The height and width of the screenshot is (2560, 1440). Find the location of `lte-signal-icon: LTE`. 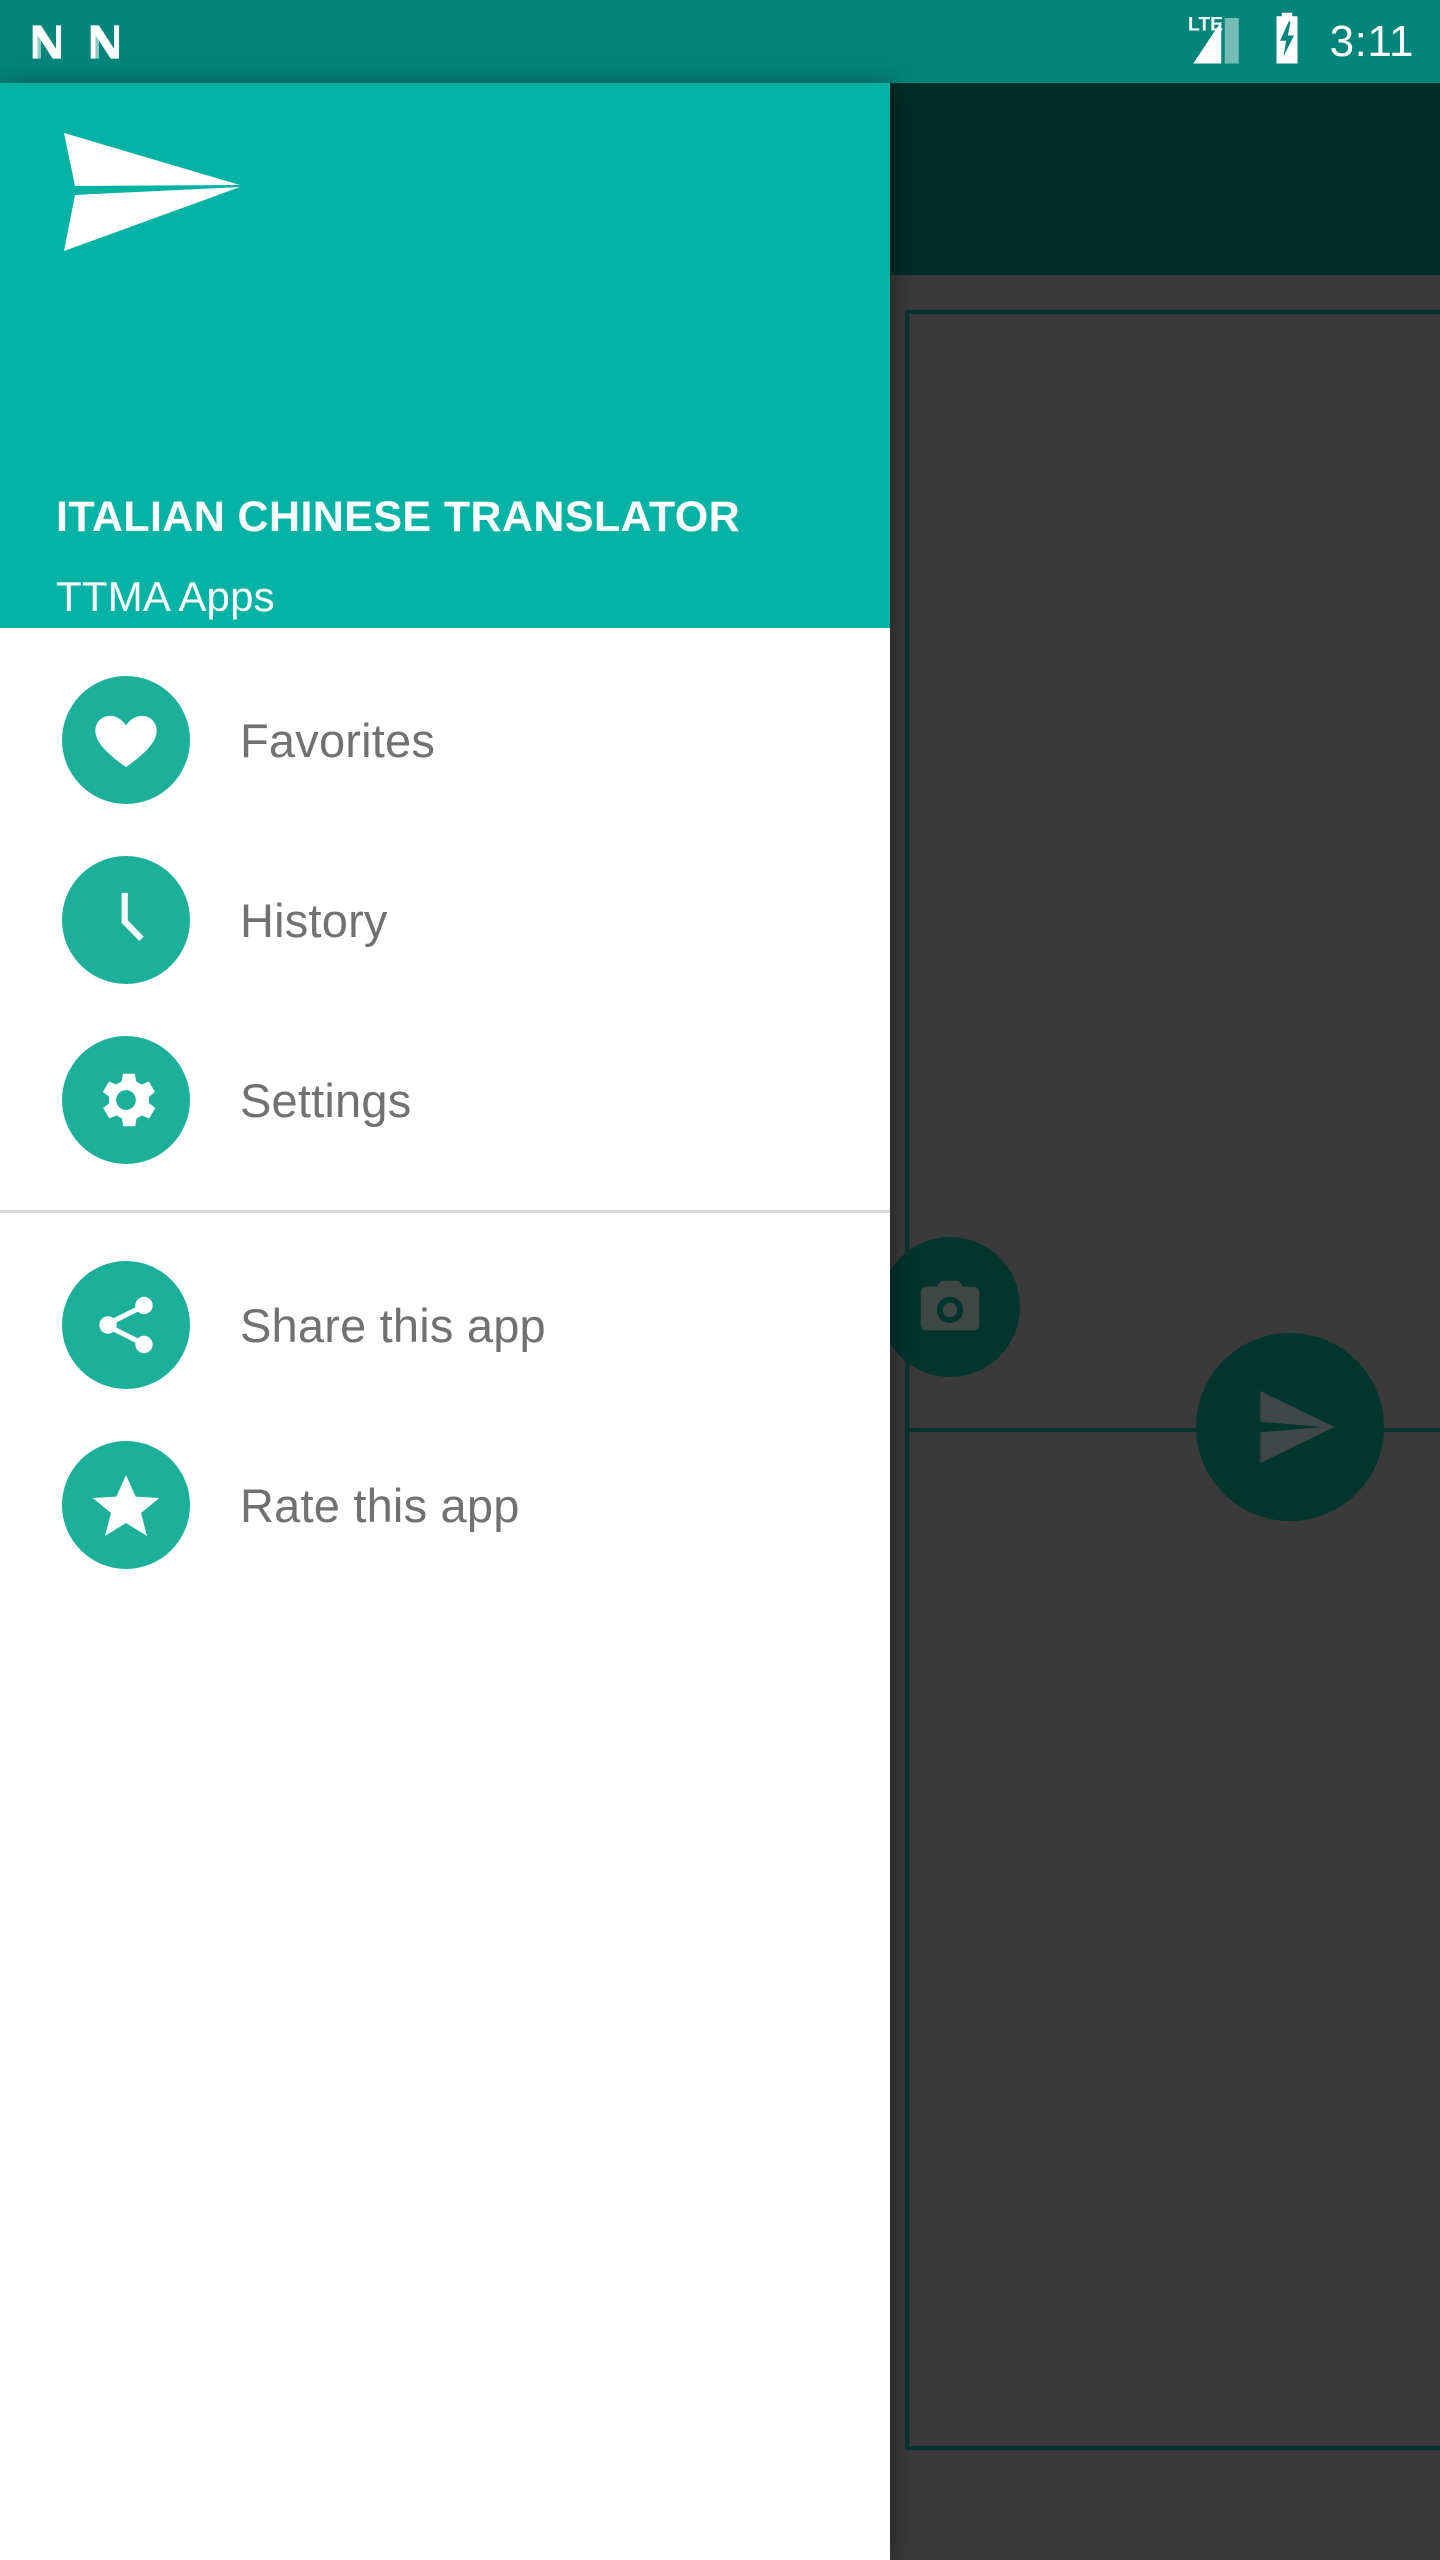

lte-signal-icon: LTE is located at coordinates (1216, 41).